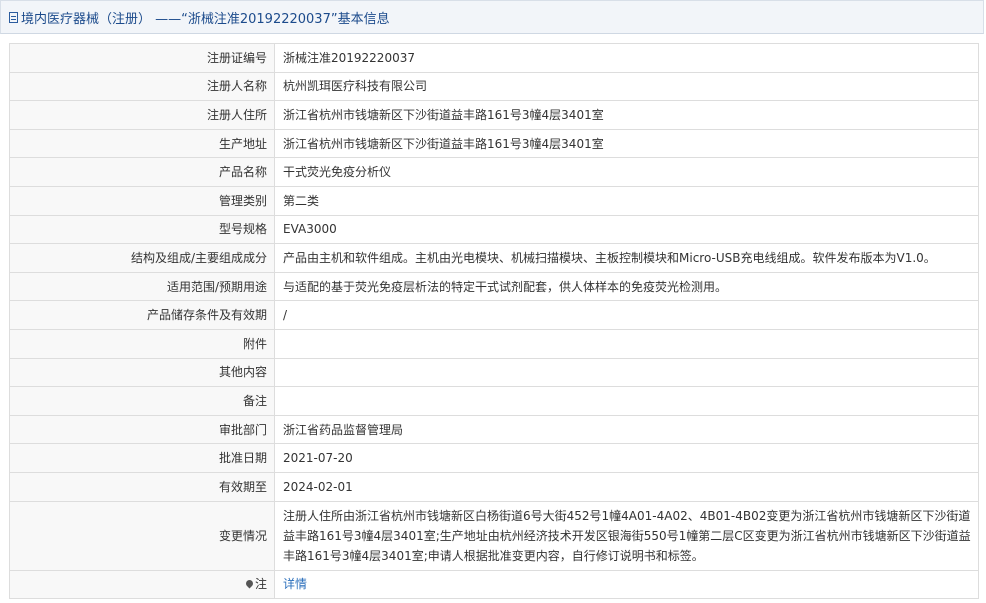  I want to click on row-label: 备注, so click(142, 401).